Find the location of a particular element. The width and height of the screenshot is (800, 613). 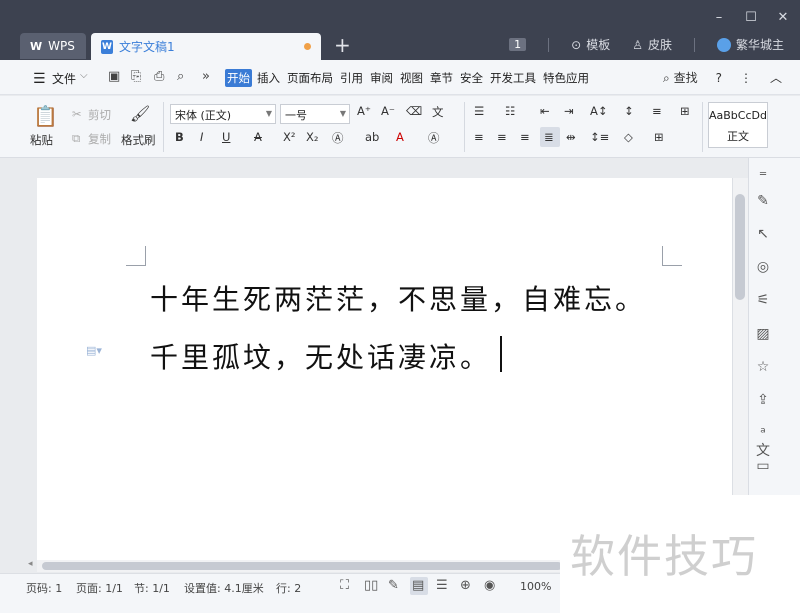

line-spacing-icon: ≡ is located at coordinates (657, 111).